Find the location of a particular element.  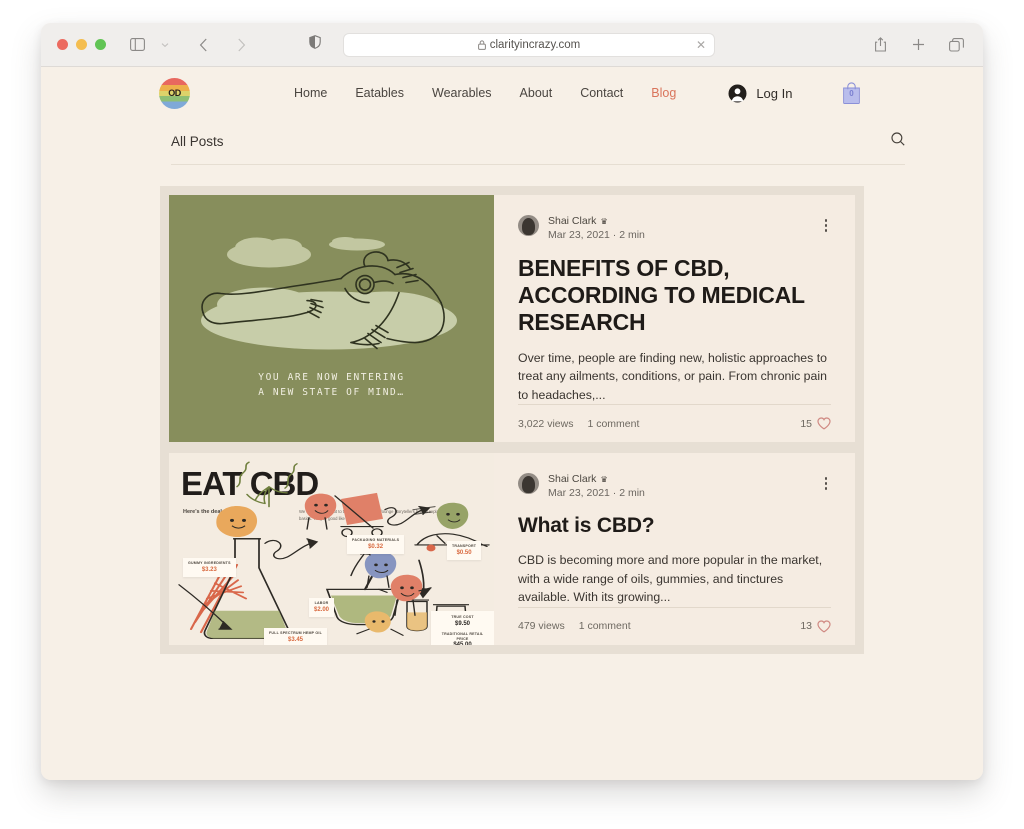

nav-item-home: Home is located at coordinates (310, 93).